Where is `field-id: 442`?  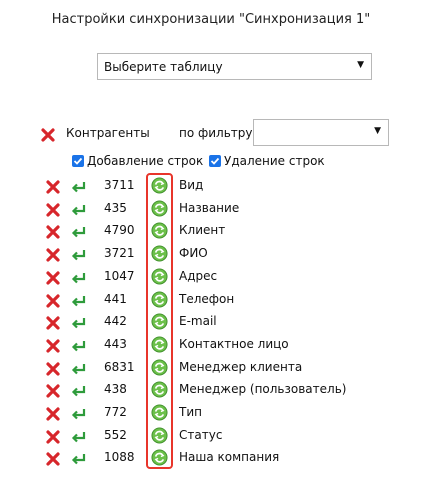 field-id: 442 is located at coordinates (115, 321).